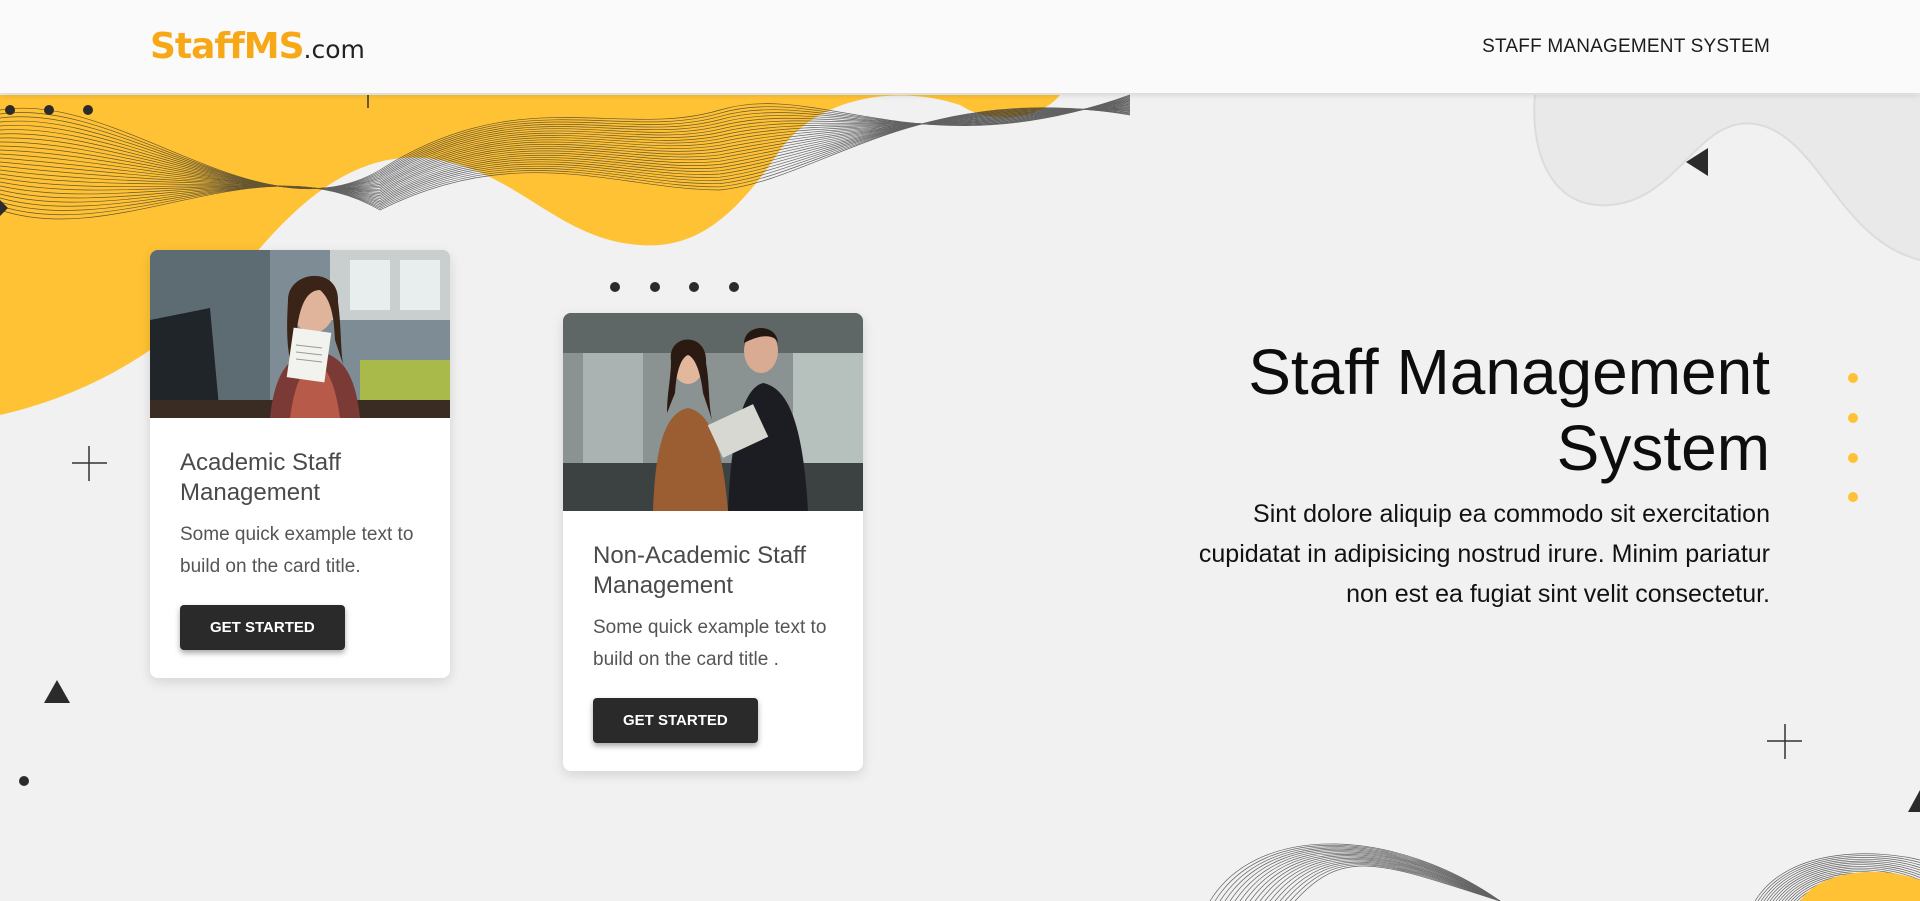 Image resolution: width=1920 pixels, height=901 pixels. What do you see at coordinates (699, 570) in the screenshot?
I see `card-title: Non-Academic Staff Management` at bounding box center [699, 570].